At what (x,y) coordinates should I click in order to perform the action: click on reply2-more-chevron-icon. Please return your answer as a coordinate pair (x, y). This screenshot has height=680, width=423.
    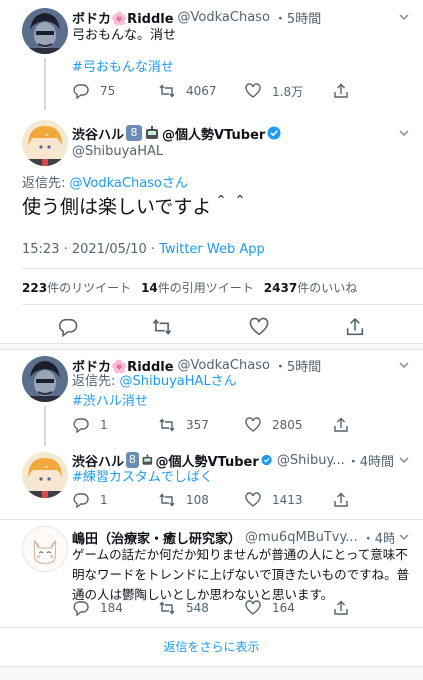
    Looking at the image, I should click on (404, 460).